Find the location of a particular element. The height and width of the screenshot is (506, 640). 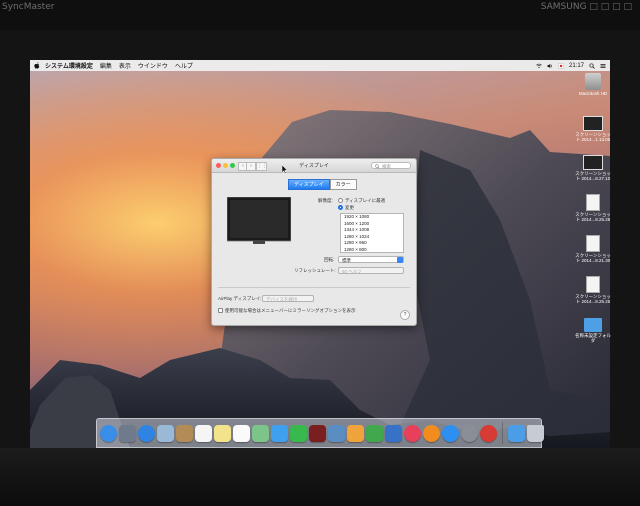

dock-app-store-icon is located at coordinates (450, 433).